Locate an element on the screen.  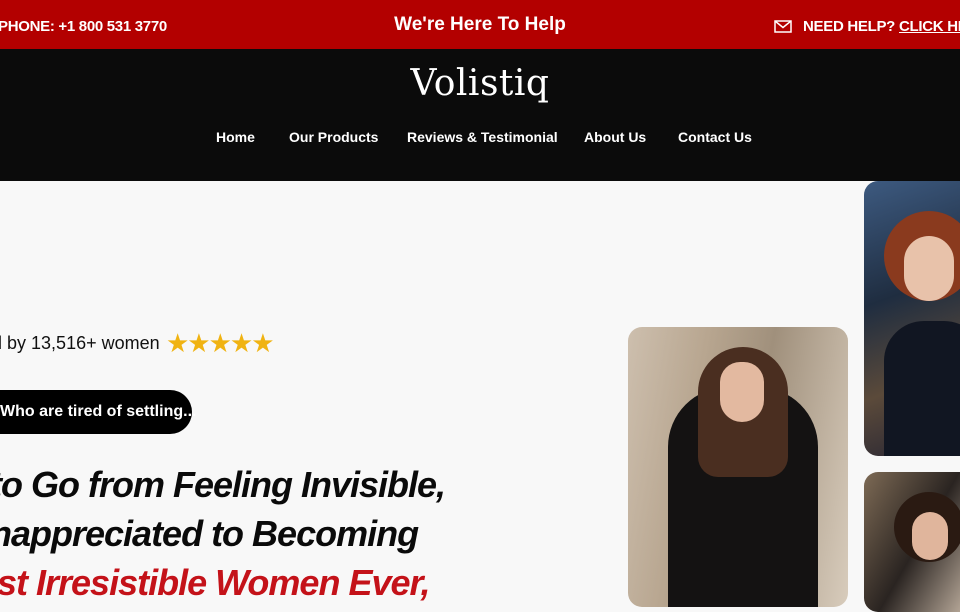
nav-about-us: About Us is located at coordinates (615, 137).